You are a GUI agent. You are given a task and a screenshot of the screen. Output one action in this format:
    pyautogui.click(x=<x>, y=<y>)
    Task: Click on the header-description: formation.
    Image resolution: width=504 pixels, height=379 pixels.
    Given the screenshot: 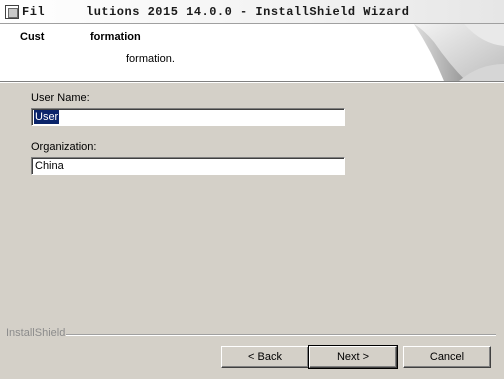 What is the action you would take?
    pyautogui.click(x=150, y=59)
    